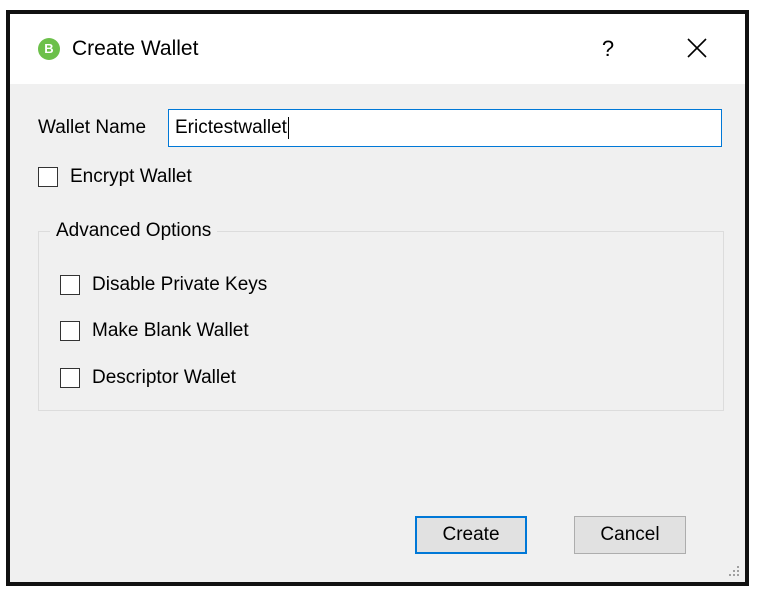 The image size is (757, 600). I want to click on encrypt-wallet-label: Encrypt Wallet, so click(131, 176).